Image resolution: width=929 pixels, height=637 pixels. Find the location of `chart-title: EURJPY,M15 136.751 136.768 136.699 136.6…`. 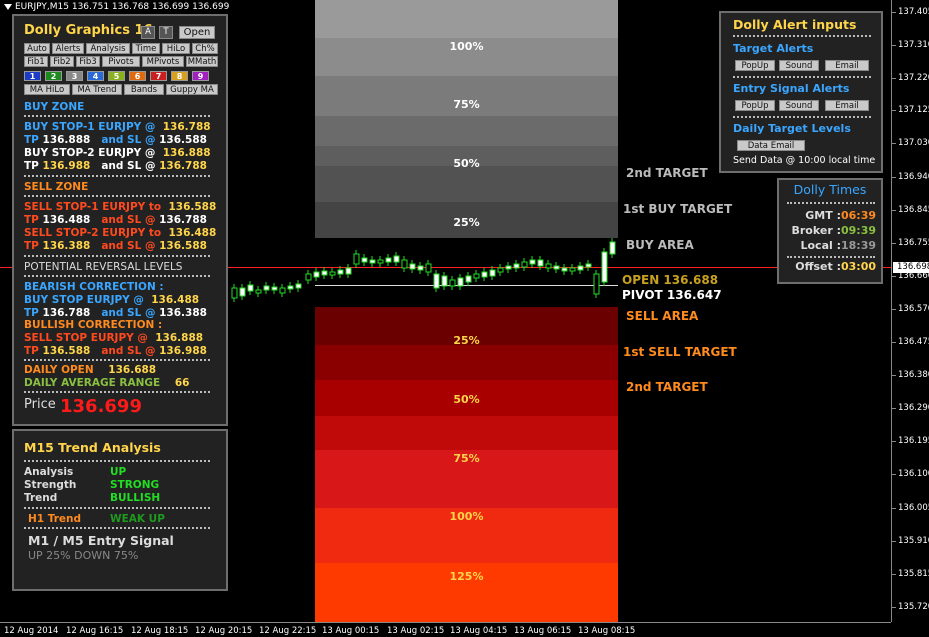

chart-title: EURJPY,M15 136.751 136.768 136.699 136.6… is located at coordinates (116, 7).